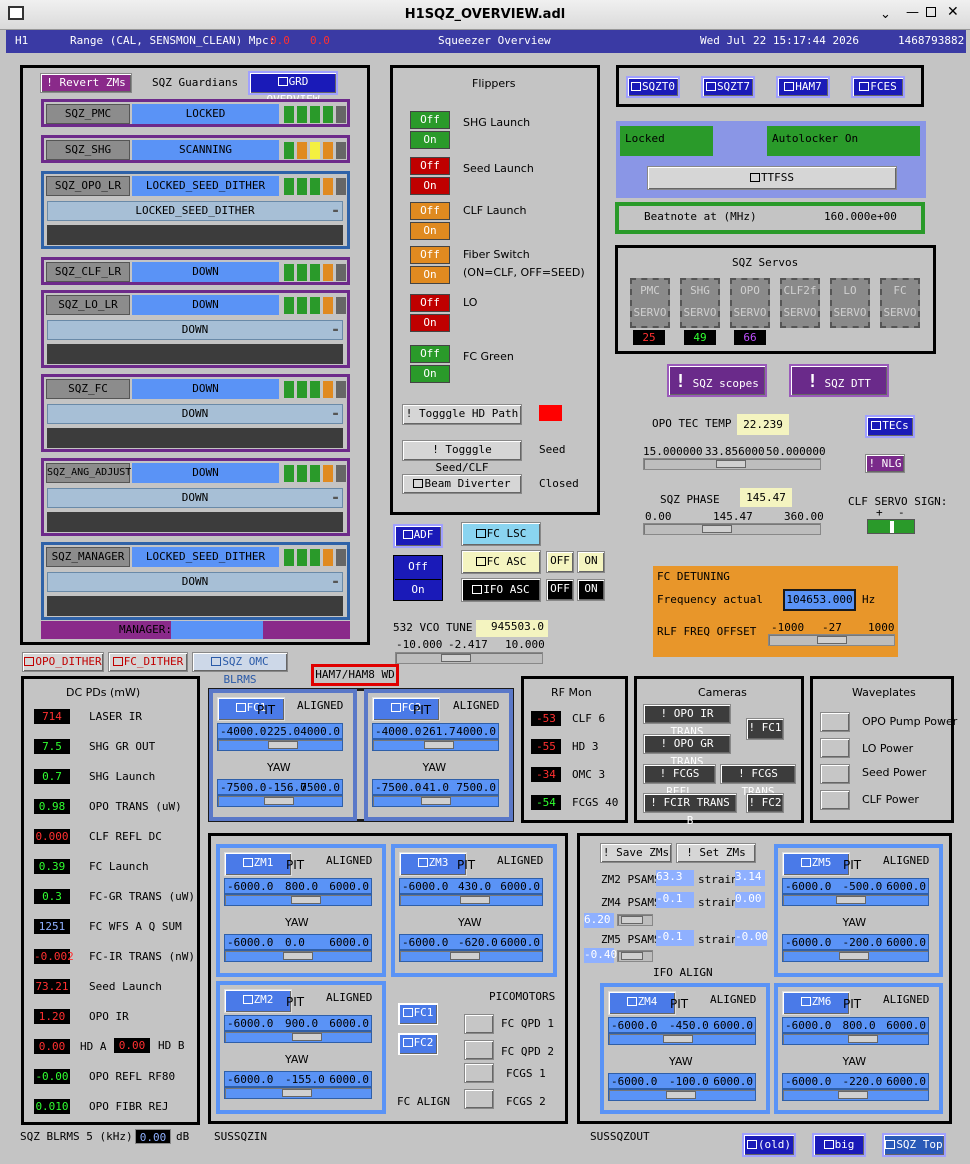  I want to click on guardian-fc-name: SQZ_FC, so click(88, 389).